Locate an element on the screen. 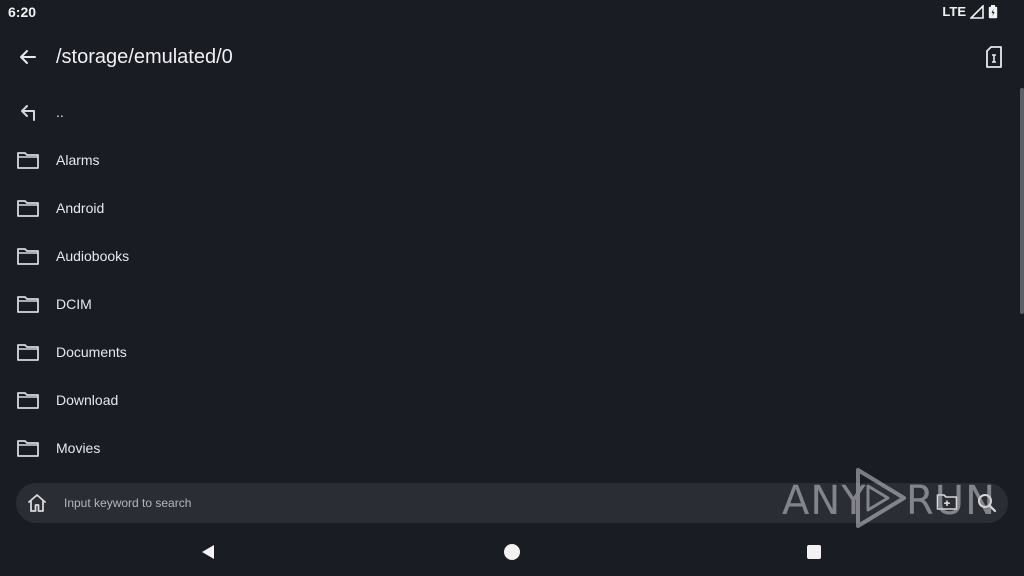 Image resolution: width=1024 pixels, height=576 pixels. arrow-left-icon is located at coordinates (28, 57).